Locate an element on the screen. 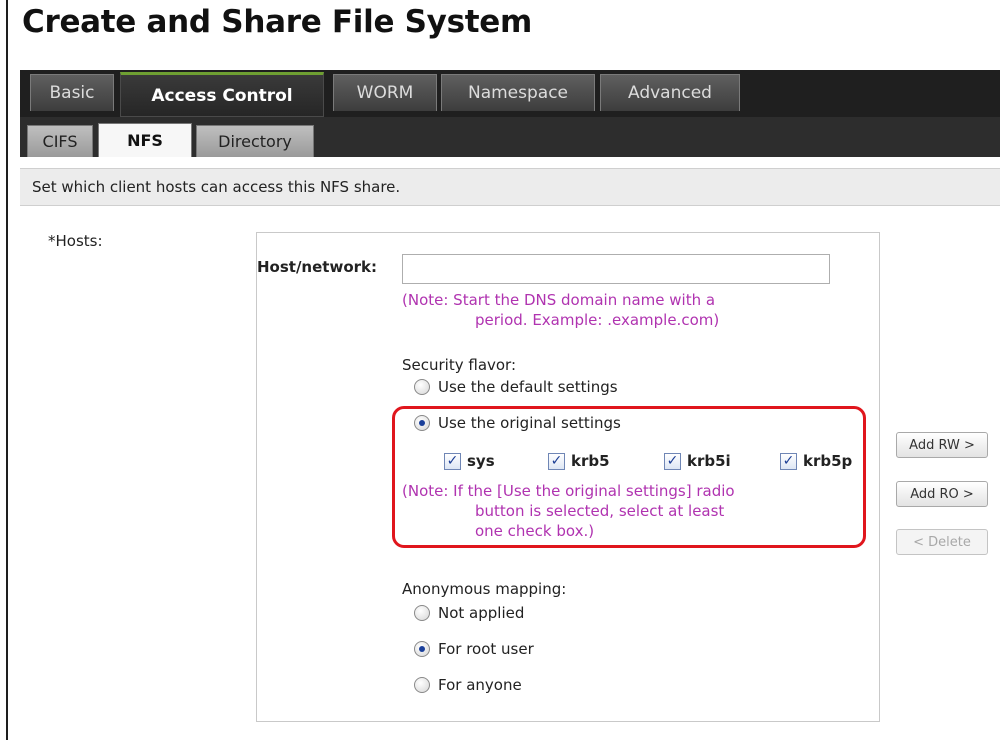 The height and width of the screenshot is (740, 1000). hosts-label: *Hosts: is located at coordinates (75, 241).